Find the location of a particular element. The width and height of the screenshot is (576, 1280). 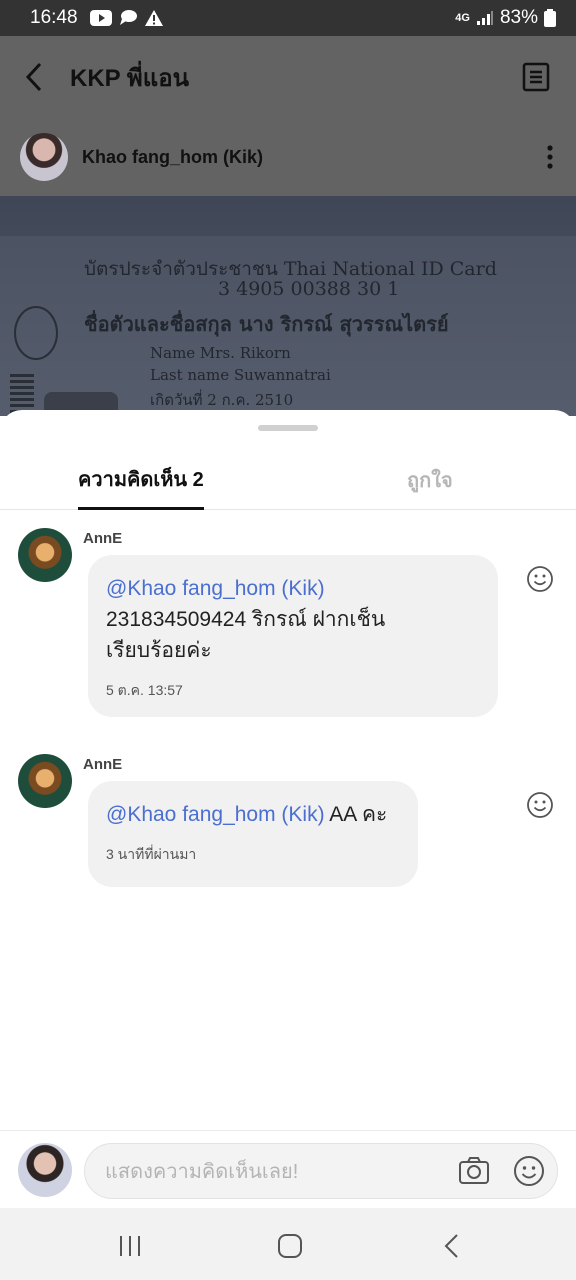

emoji-icon is located at coordinates (529, 1171).